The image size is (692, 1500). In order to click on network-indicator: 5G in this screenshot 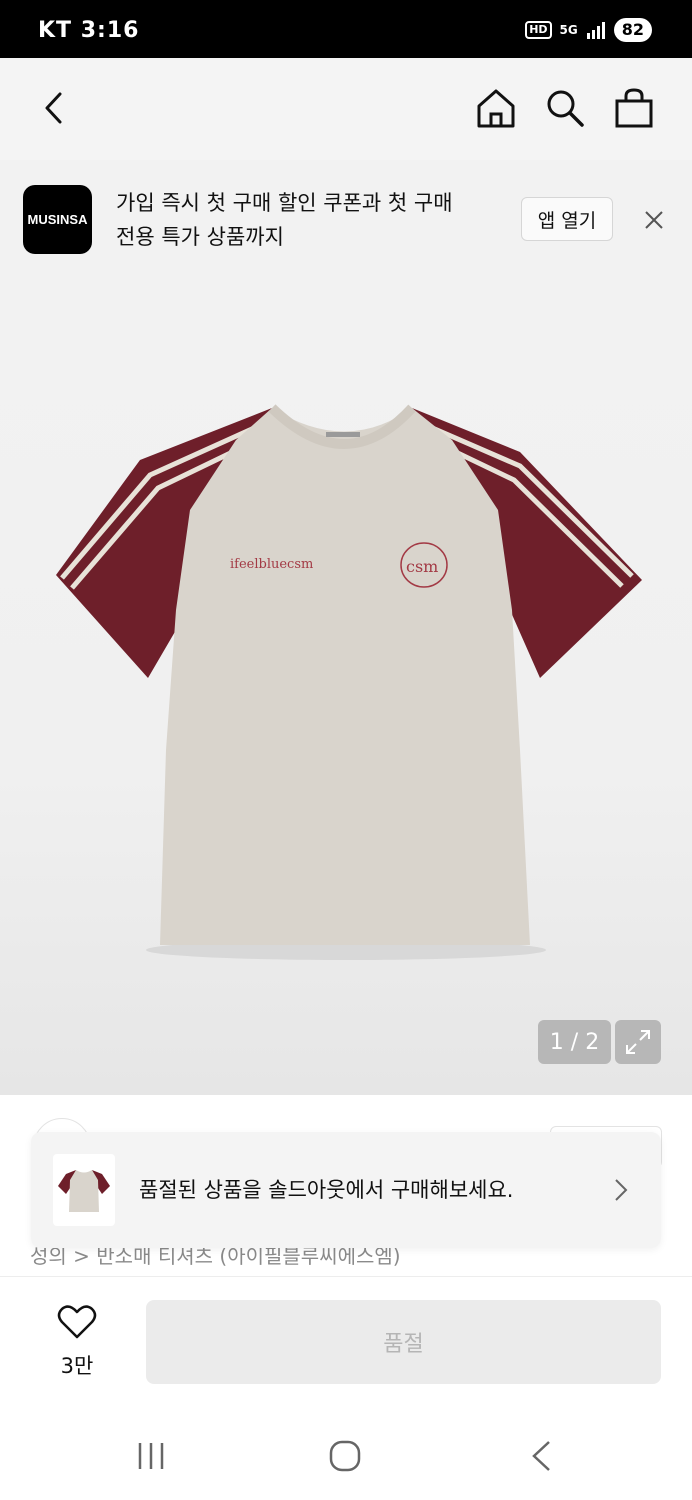, I will do `click(568, 30)`.